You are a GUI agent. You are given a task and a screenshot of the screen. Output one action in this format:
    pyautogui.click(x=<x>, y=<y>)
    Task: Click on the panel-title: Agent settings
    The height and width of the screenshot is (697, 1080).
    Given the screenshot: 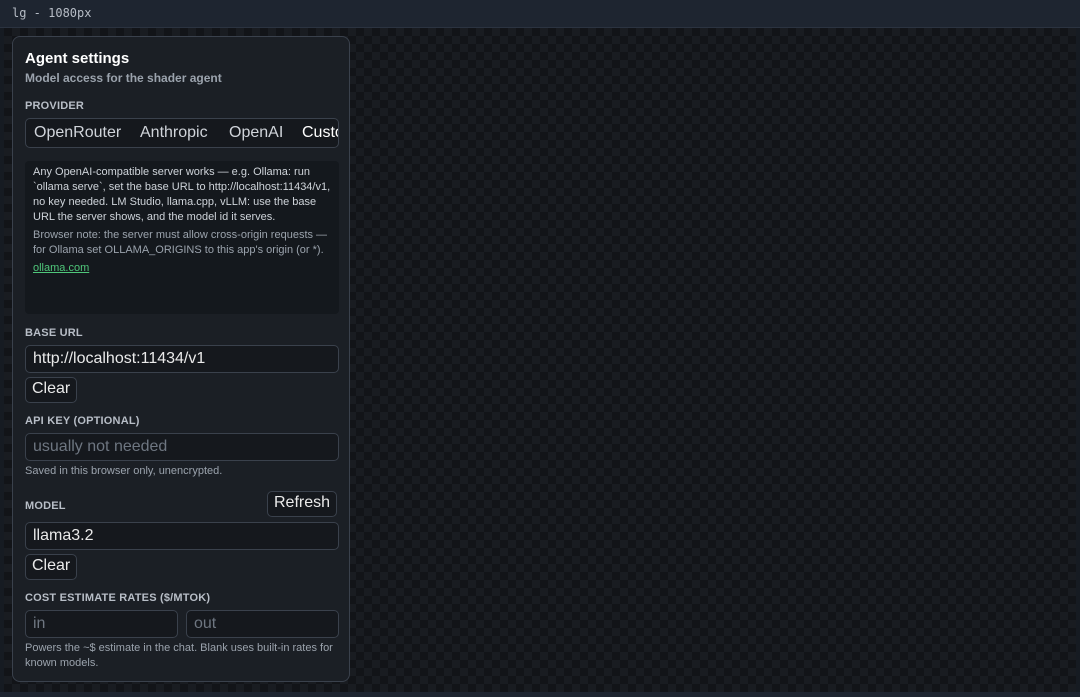 What is the action you would take?
    pyautogui.click(x=77, y=58)
    